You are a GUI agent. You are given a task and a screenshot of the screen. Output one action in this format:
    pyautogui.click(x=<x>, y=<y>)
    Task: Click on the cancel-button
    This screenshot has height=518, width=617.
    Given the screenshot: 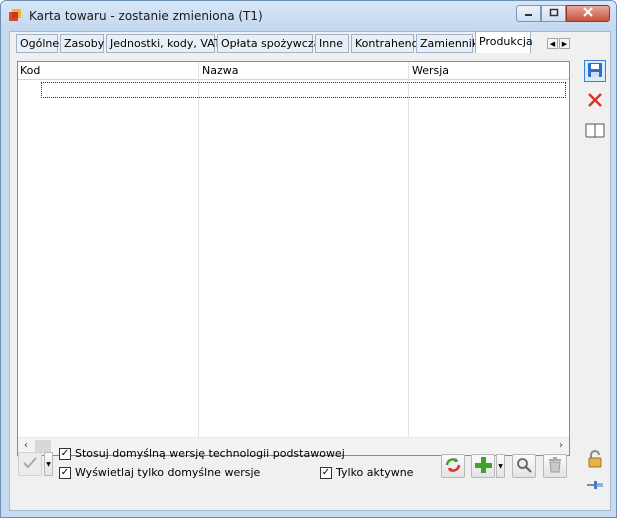 What is the action you would take?
    pyautogui.click(x=595, y=101)
    